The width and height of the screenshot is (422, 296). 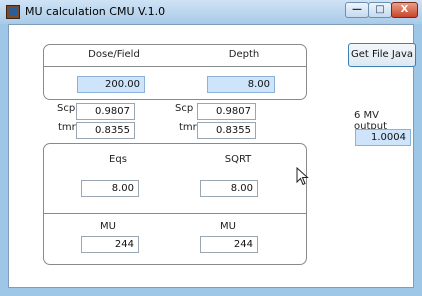 I want to click on tmr-label-right: tmr, so click(x=188, y=127).